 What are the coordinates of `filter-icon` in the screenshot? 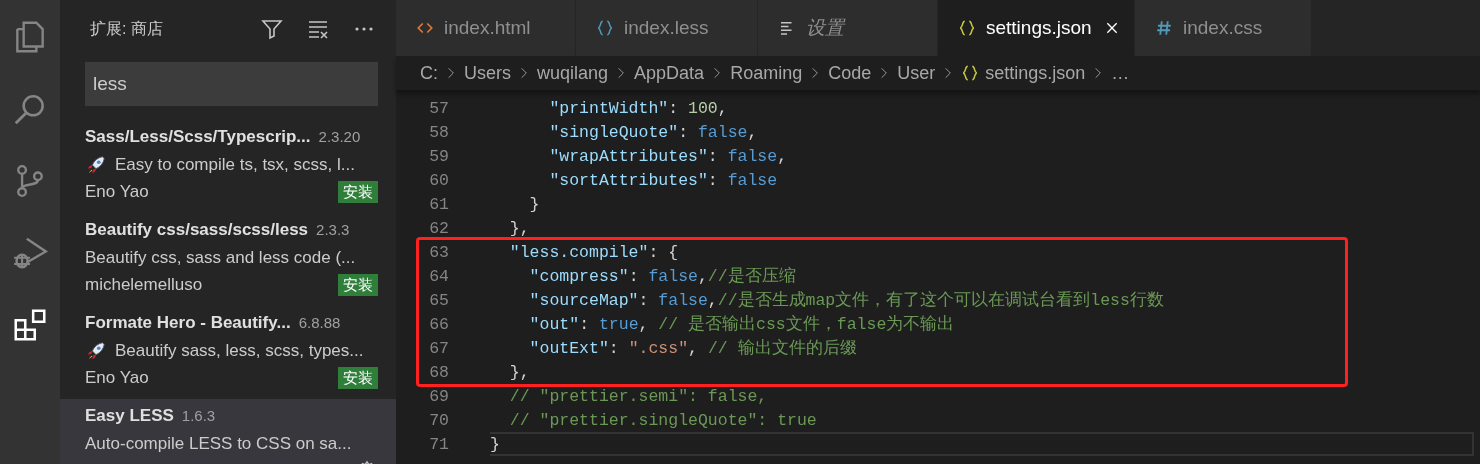 It's located at (272, 29).